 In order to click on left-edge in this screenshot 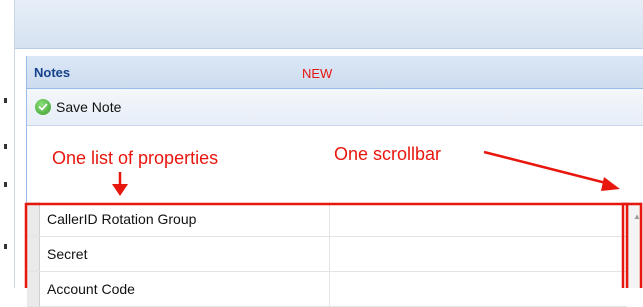, I will do `click(7, 144)`.